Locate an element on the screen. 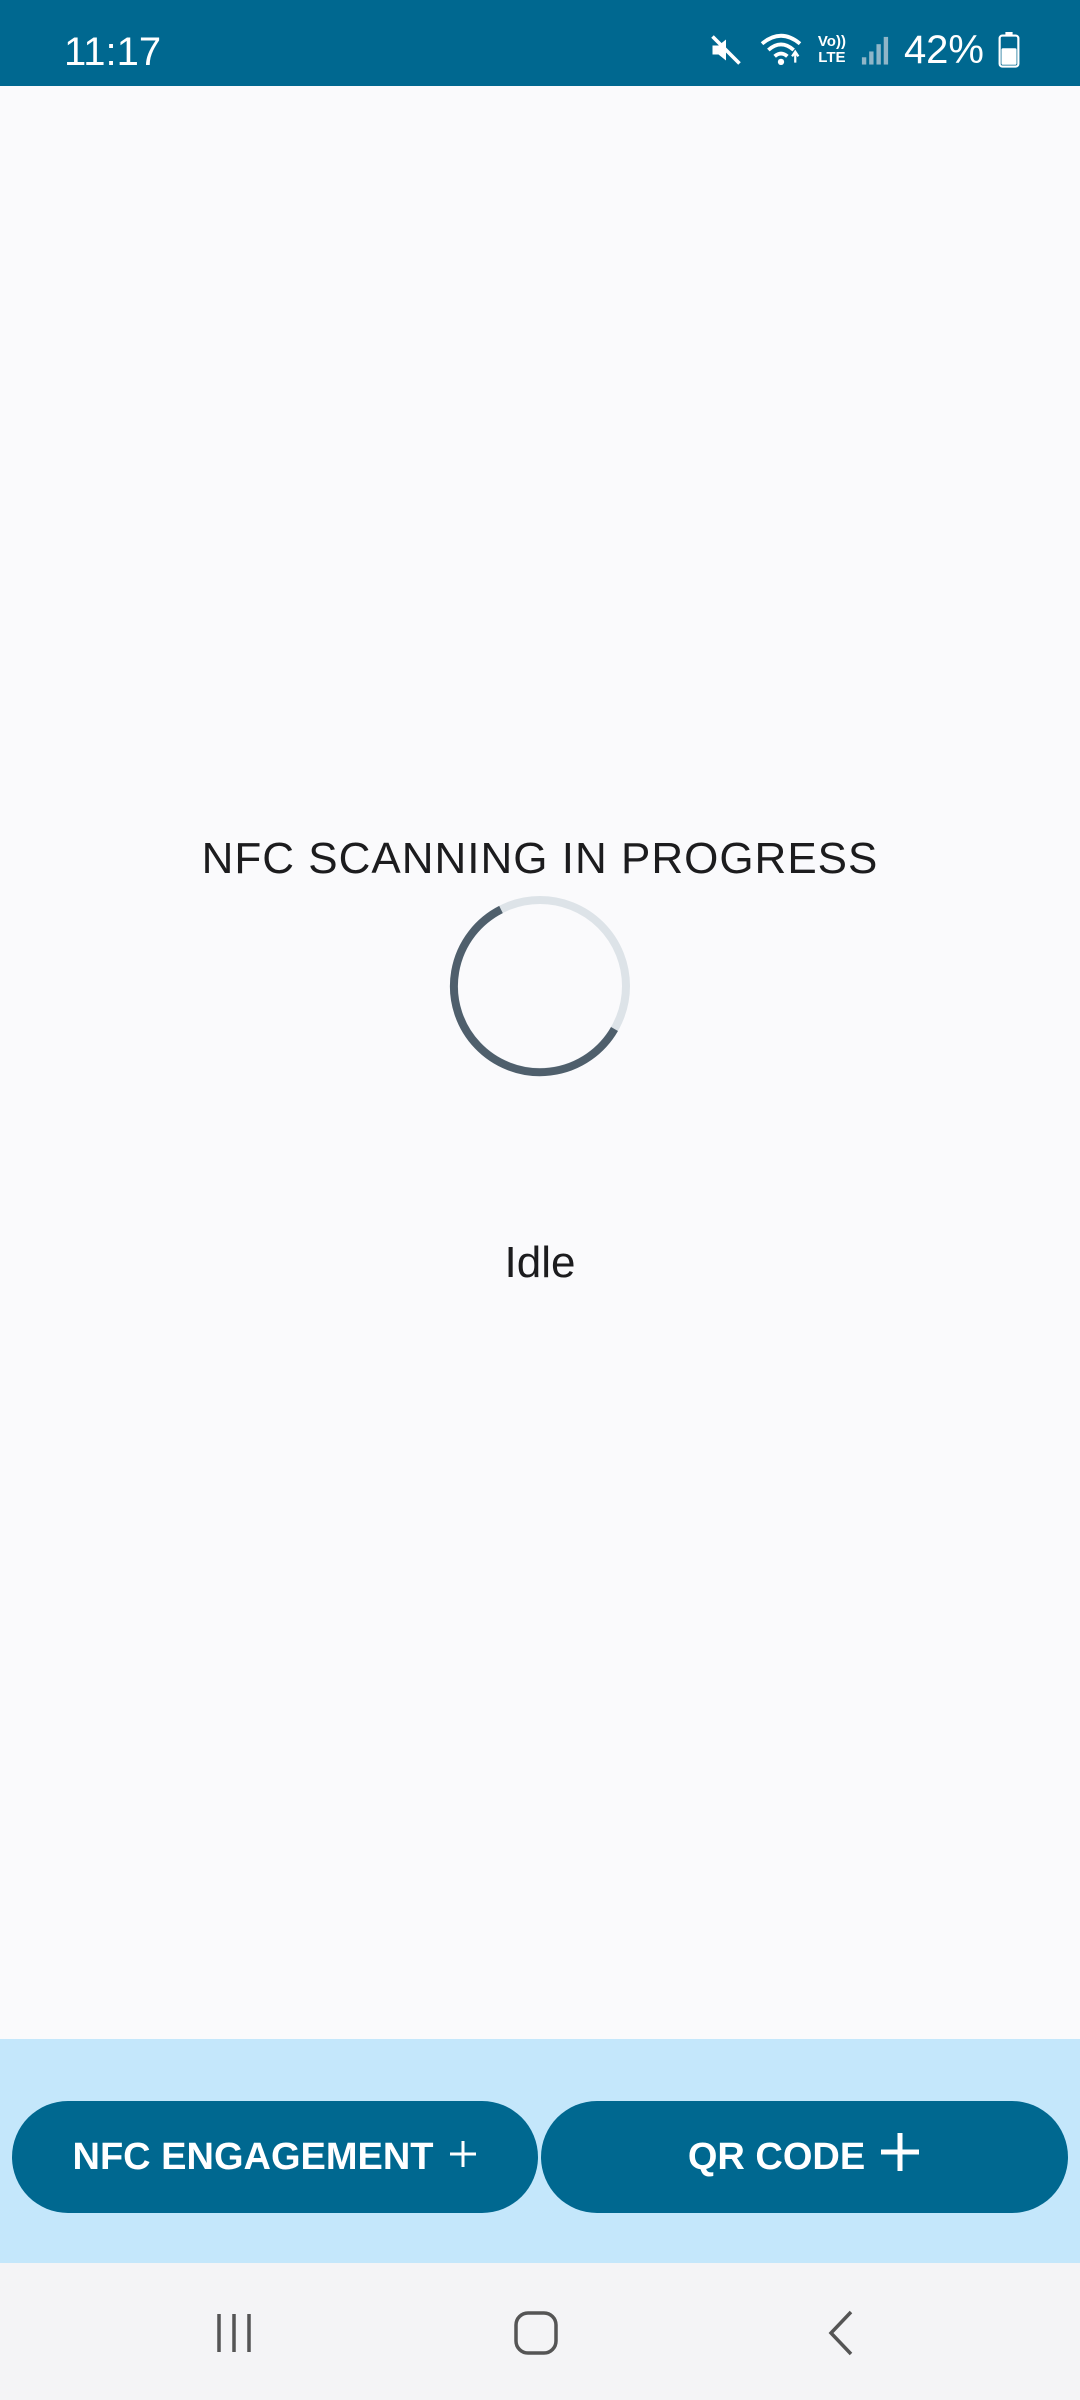 The width and height of the screenshot is (1080, 2400). qr-code-label: QR CODE is located at coordinates (776, 2156).